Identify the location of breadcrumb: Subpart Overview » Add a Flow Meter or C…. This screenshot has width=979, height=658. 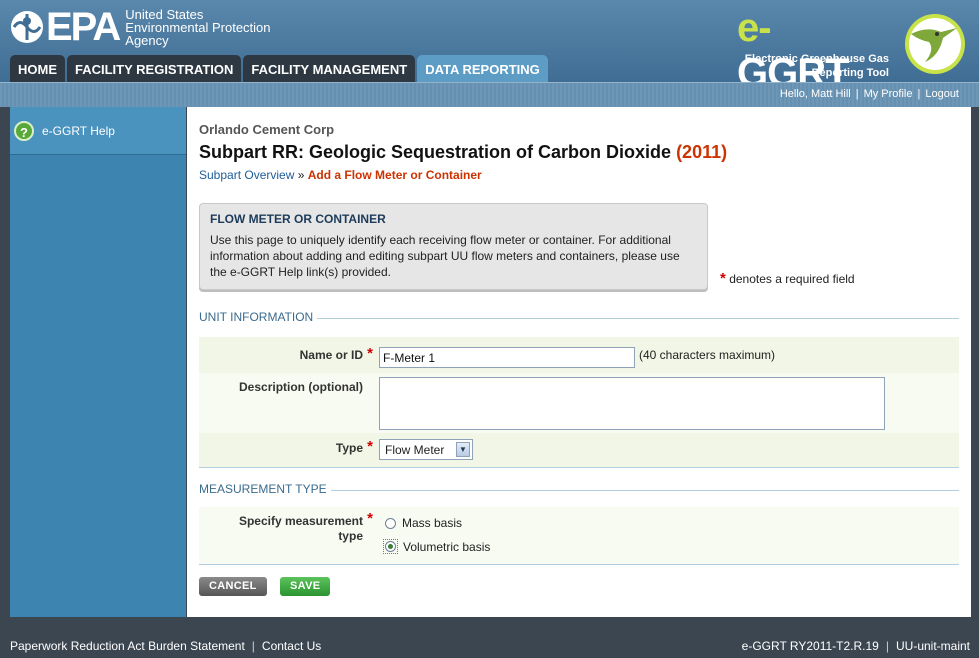
(340, 175).